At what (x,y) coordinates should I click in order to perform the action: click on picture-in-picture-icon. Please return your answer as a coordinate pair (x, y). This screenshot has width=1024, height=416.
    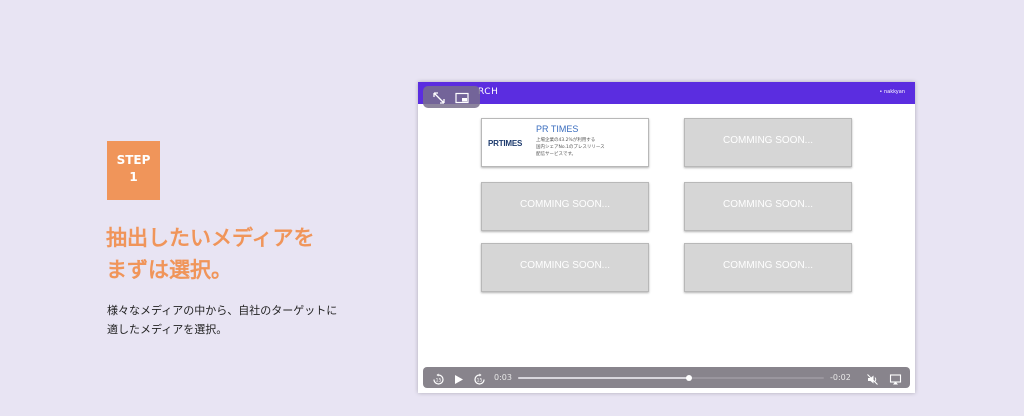
    Looking at the image, I should click on (462, 97).